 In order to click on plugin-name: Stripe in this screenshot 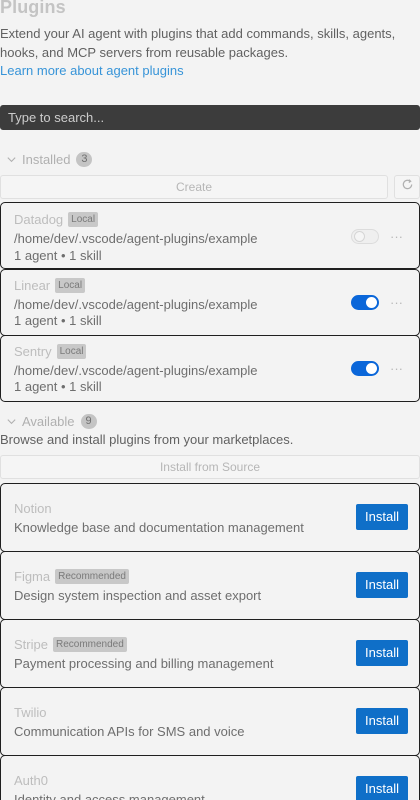, I will do `click(31, 644)`.